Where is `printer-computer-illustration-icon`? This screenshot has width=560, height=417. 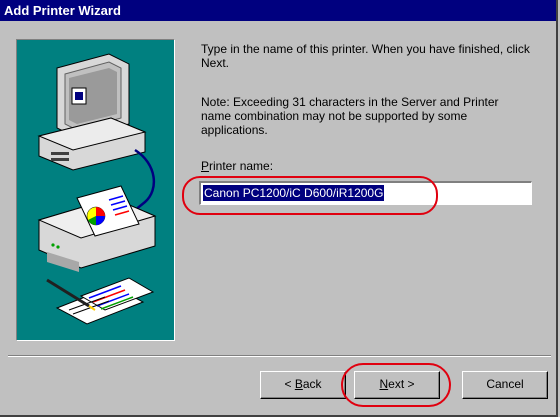 printer-computer-illustration-icon is located at coordinates (97, 189).